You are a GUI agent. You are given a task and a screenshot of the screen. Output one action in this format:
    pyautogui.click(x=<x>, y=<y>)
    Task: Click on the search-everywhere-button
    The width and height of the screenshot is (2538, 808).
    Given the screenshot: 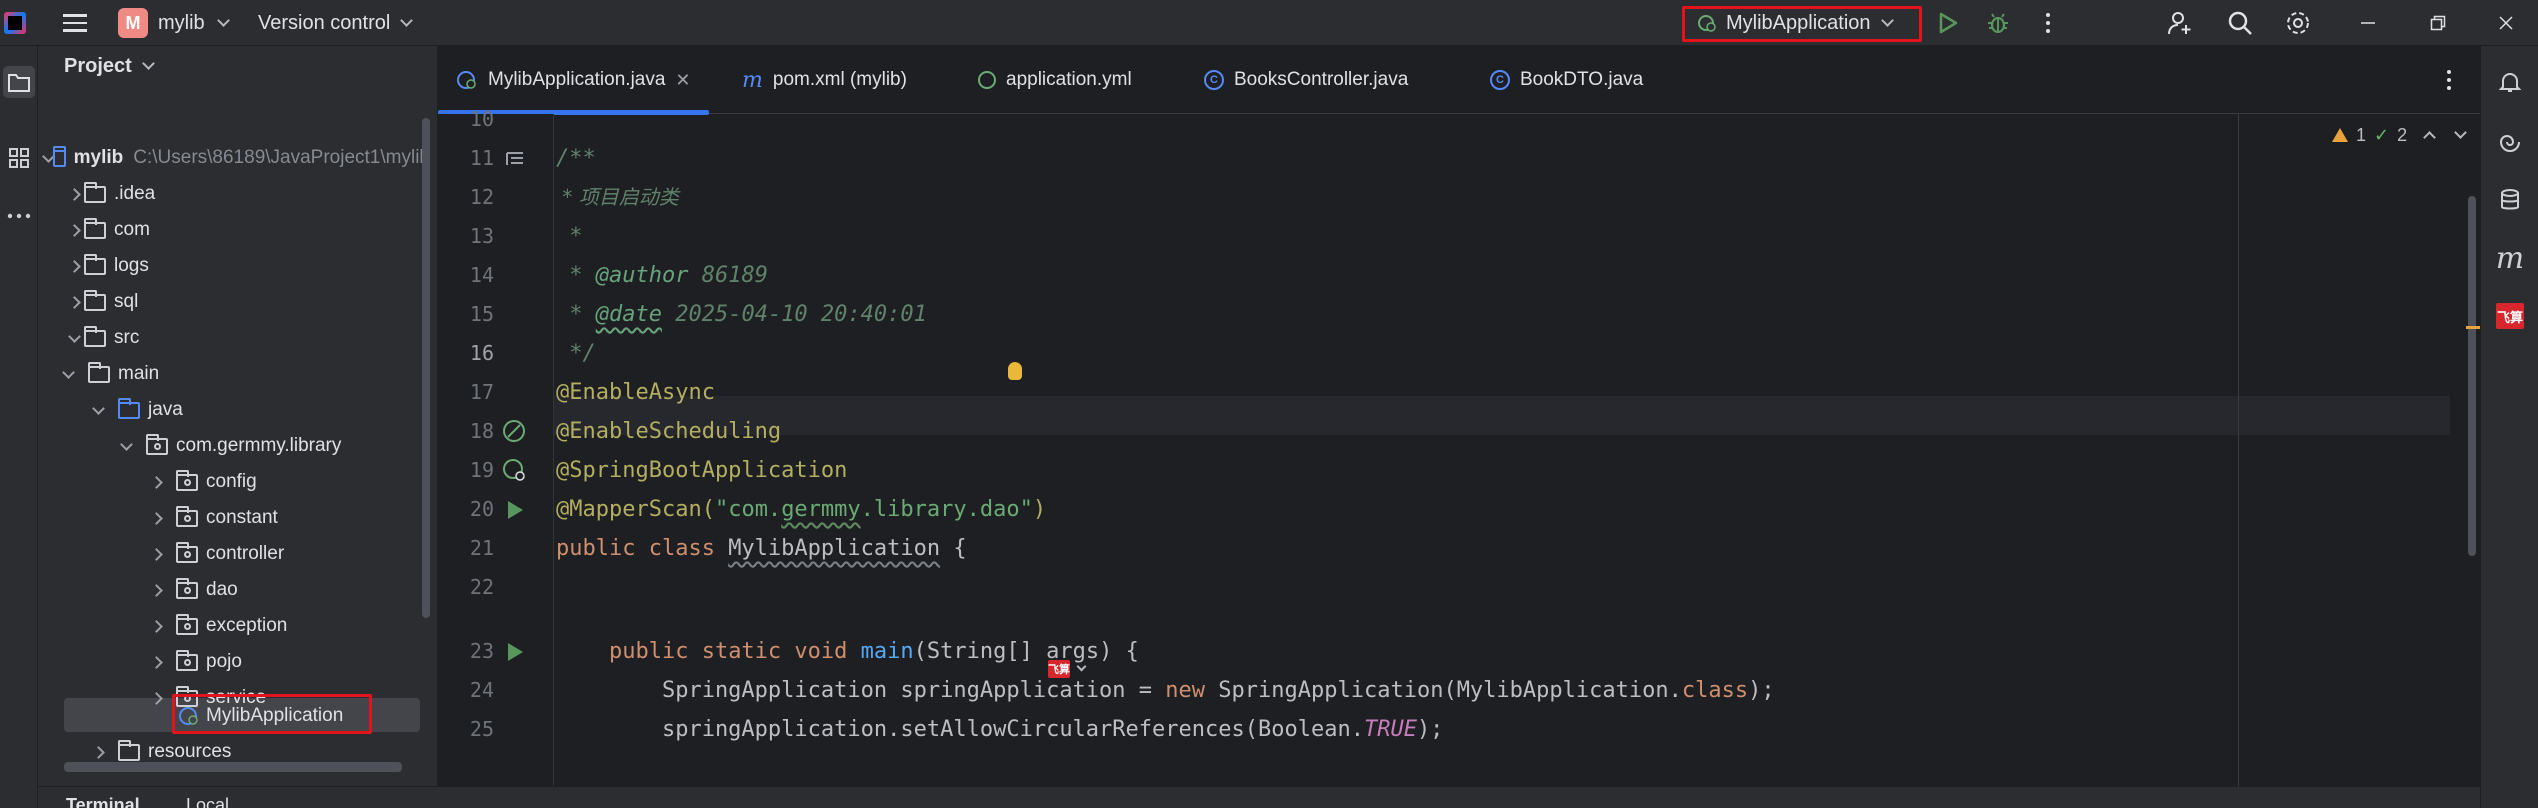 What is the action you would take?
    pyautogui.click(x=2240, y=23)
    